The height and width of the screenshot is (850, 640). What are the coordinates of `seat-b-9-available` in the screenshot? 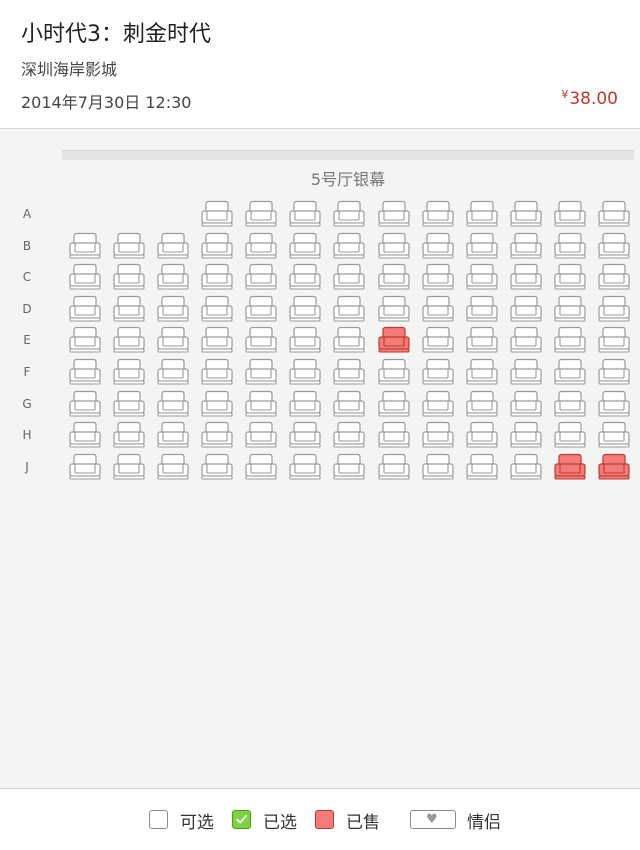 It's located at (438, 245).